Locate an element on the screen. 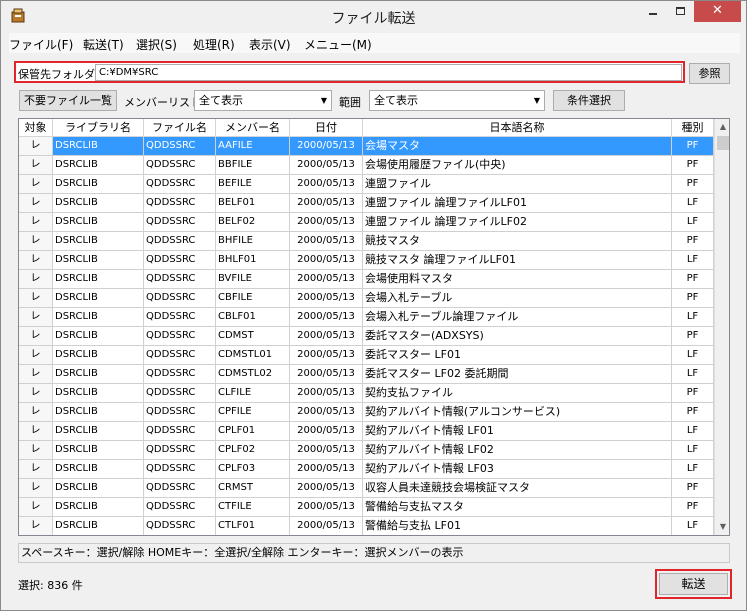  table-row: レ DSRCLIB QDDSSRC AAFILE 2000/05/13 会場マスタ PF is located at coordinates (366, 146).